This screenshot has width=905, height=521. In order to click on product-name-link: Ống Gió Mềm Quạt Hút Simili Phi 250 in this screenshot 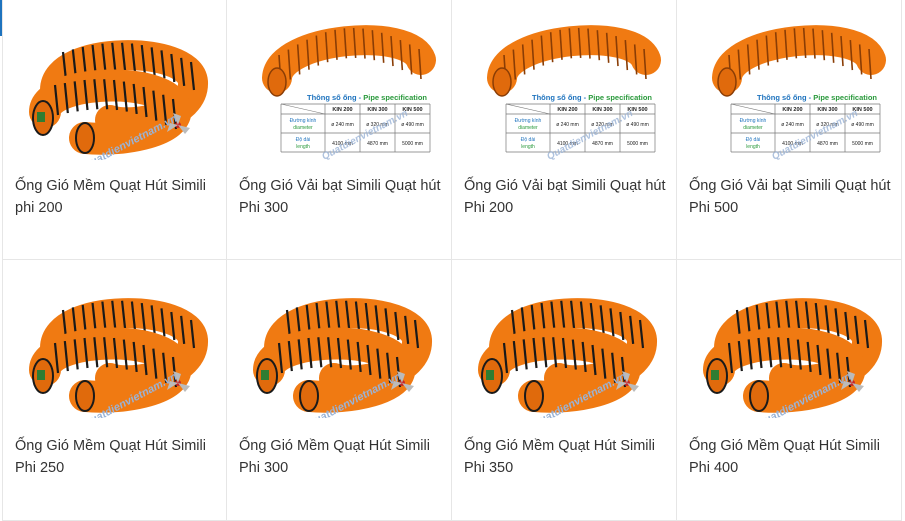, I will do `click(117, 457)`.